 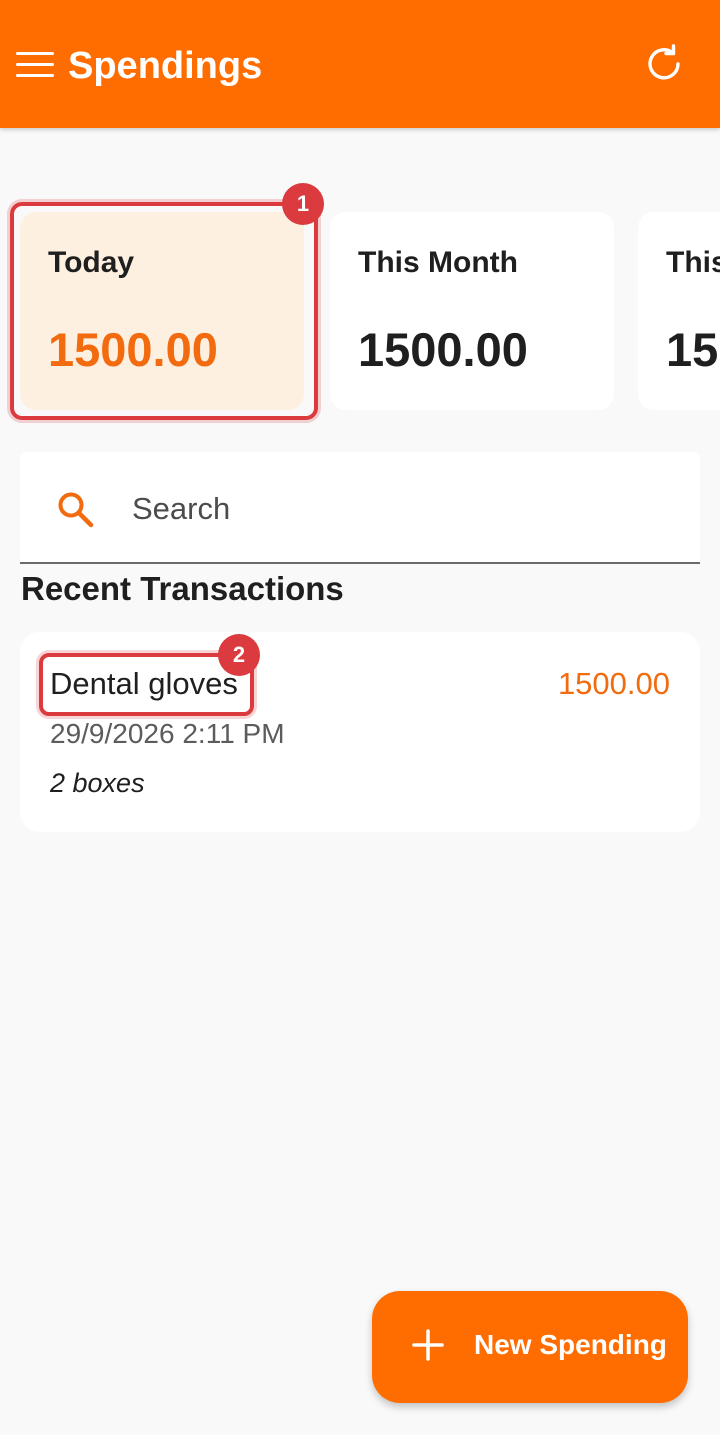 I want to click on refresh-icon, so click(x=664, y=64).